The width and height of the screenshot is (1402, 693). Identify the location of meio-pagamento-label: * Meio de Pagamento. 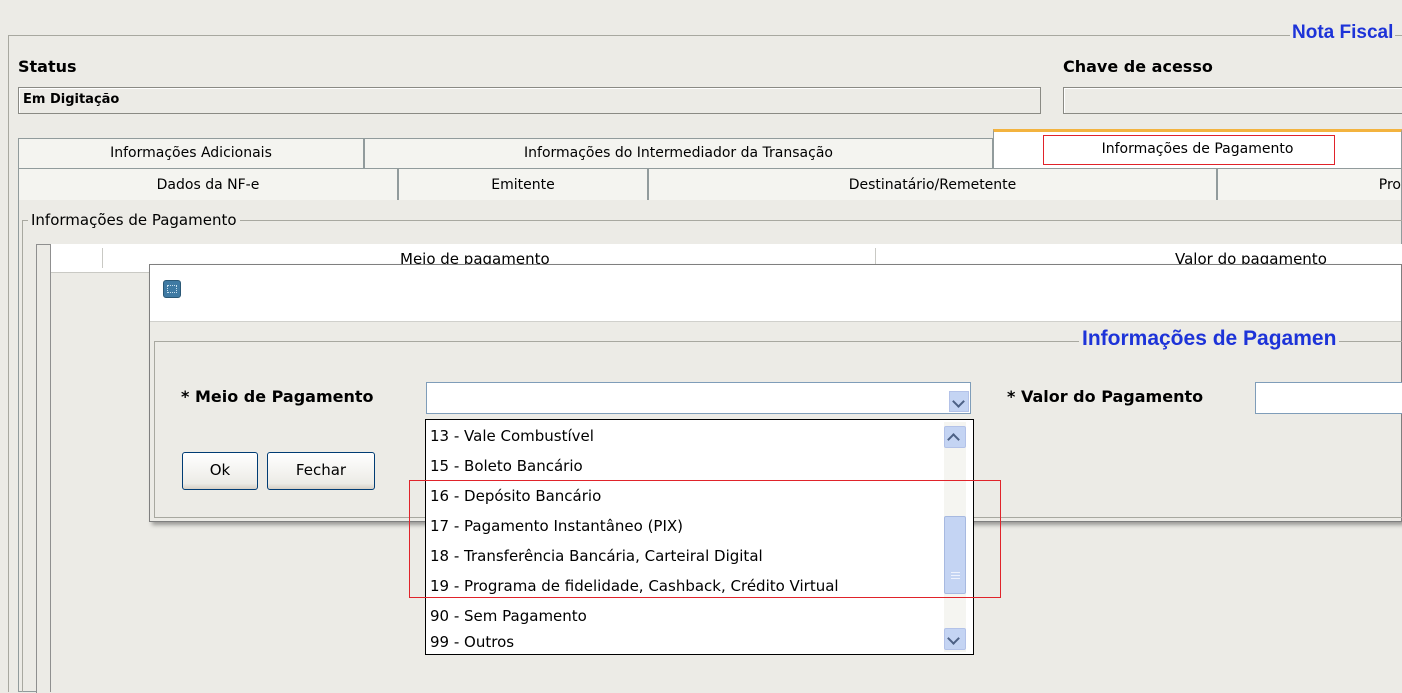
(277, 396).